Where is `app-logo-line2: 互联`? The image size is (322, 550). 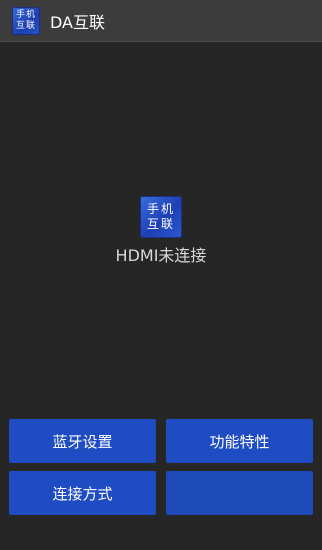 app-logo-line2: 互联 is located at coordinates (25, 25).